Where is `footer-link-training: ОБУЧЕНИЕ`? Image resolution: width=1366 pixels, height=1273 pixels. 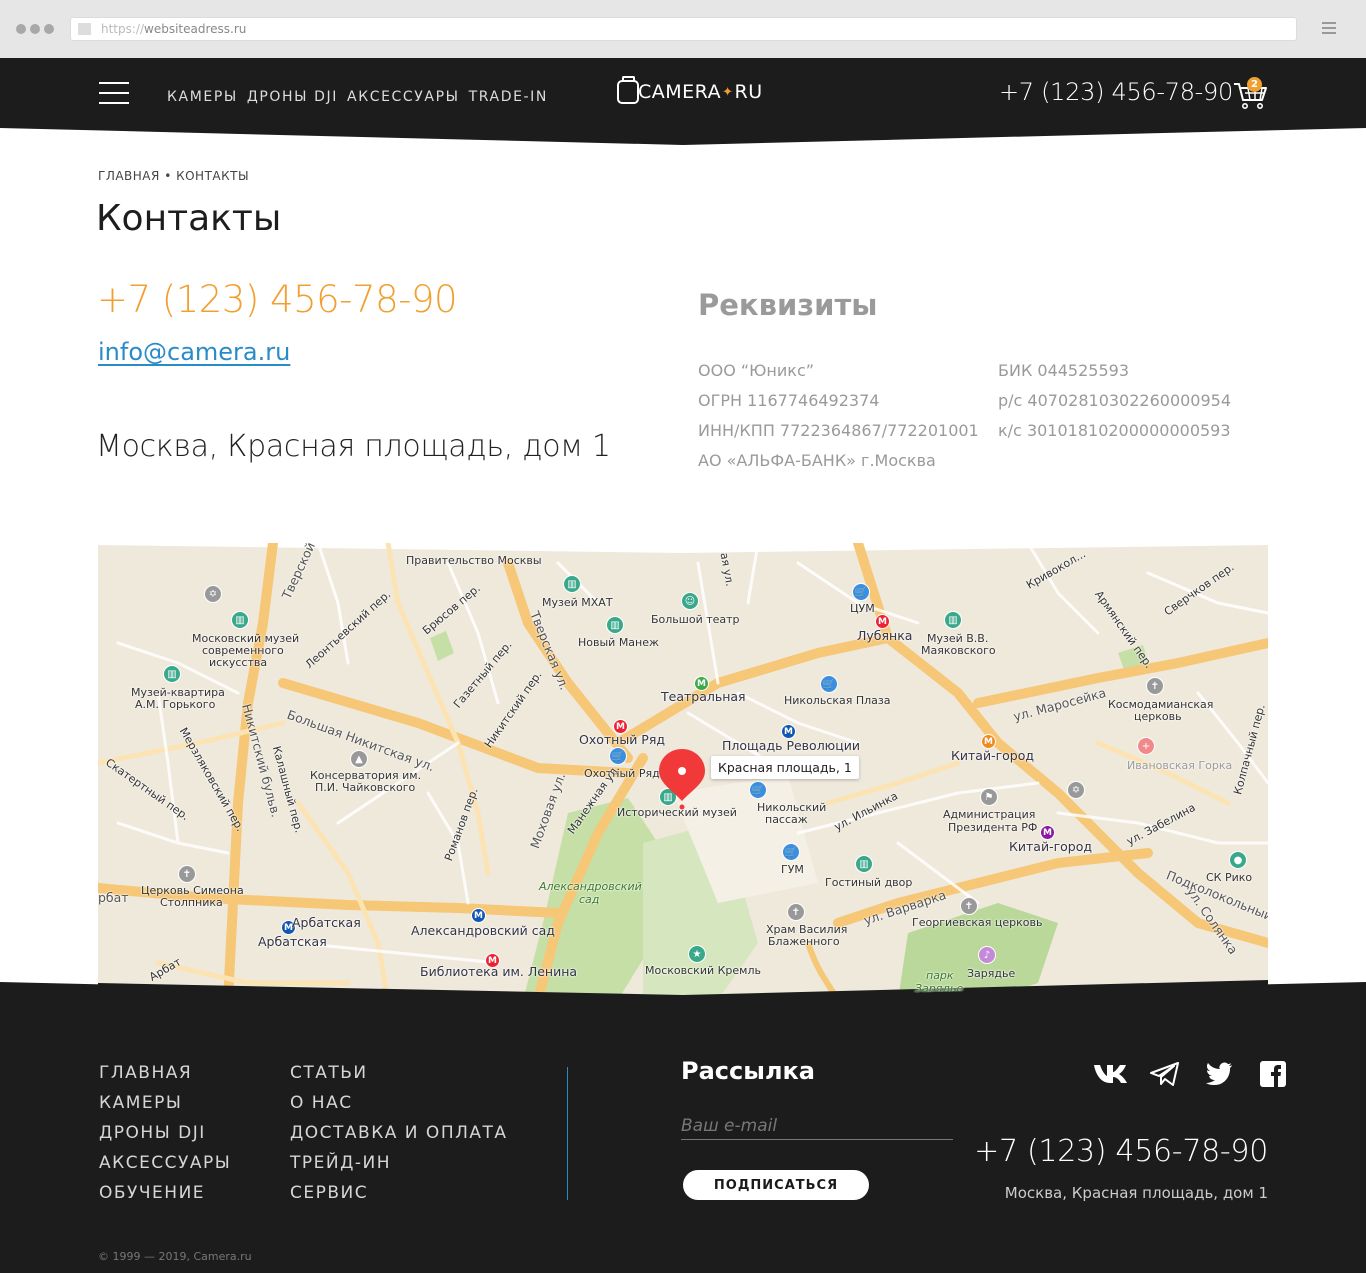
footer-link-training: ОБУЧЕНИЕ is located at coordinates (165, 1193).